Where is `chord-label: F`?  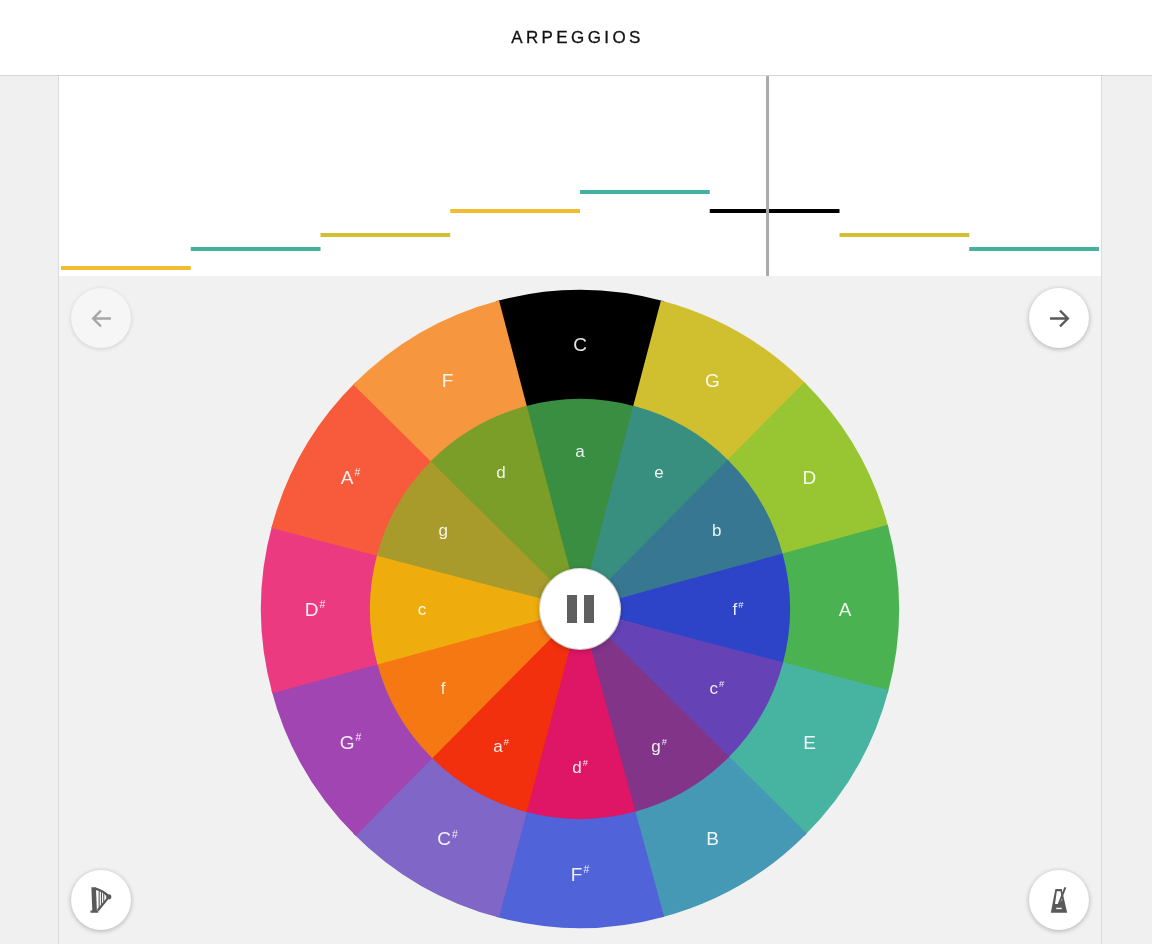 chord-label: F is located at coordinates (447, 379).